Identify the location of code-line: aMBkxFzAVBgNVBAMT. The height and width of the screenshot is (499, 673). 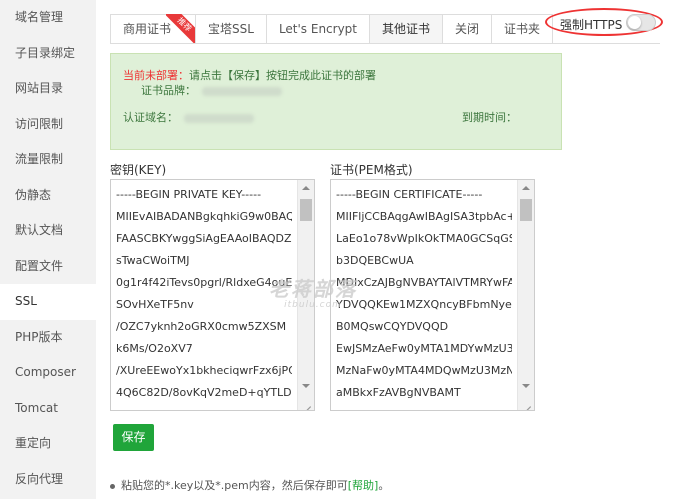
(398, 392).